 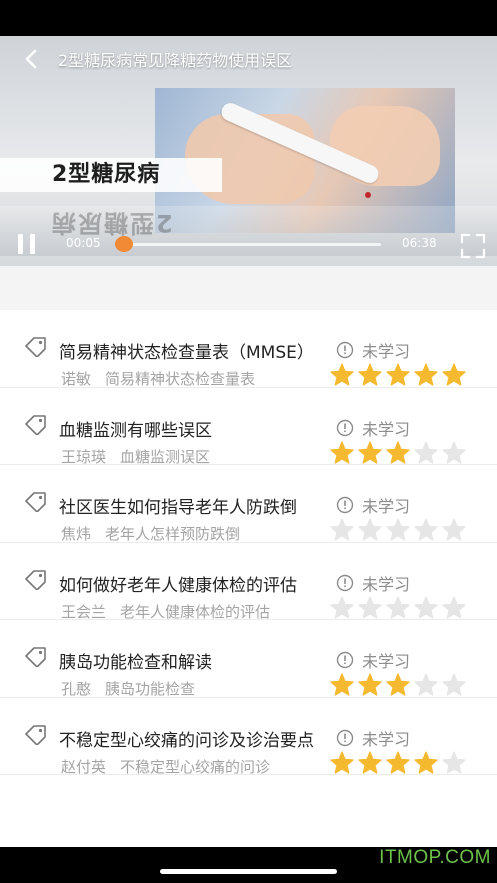 What do you see at coordinates (150, 689) in the screenshot?
I see `course-subtitle: 胰岛功能检查` at bounding box center [150, 689].